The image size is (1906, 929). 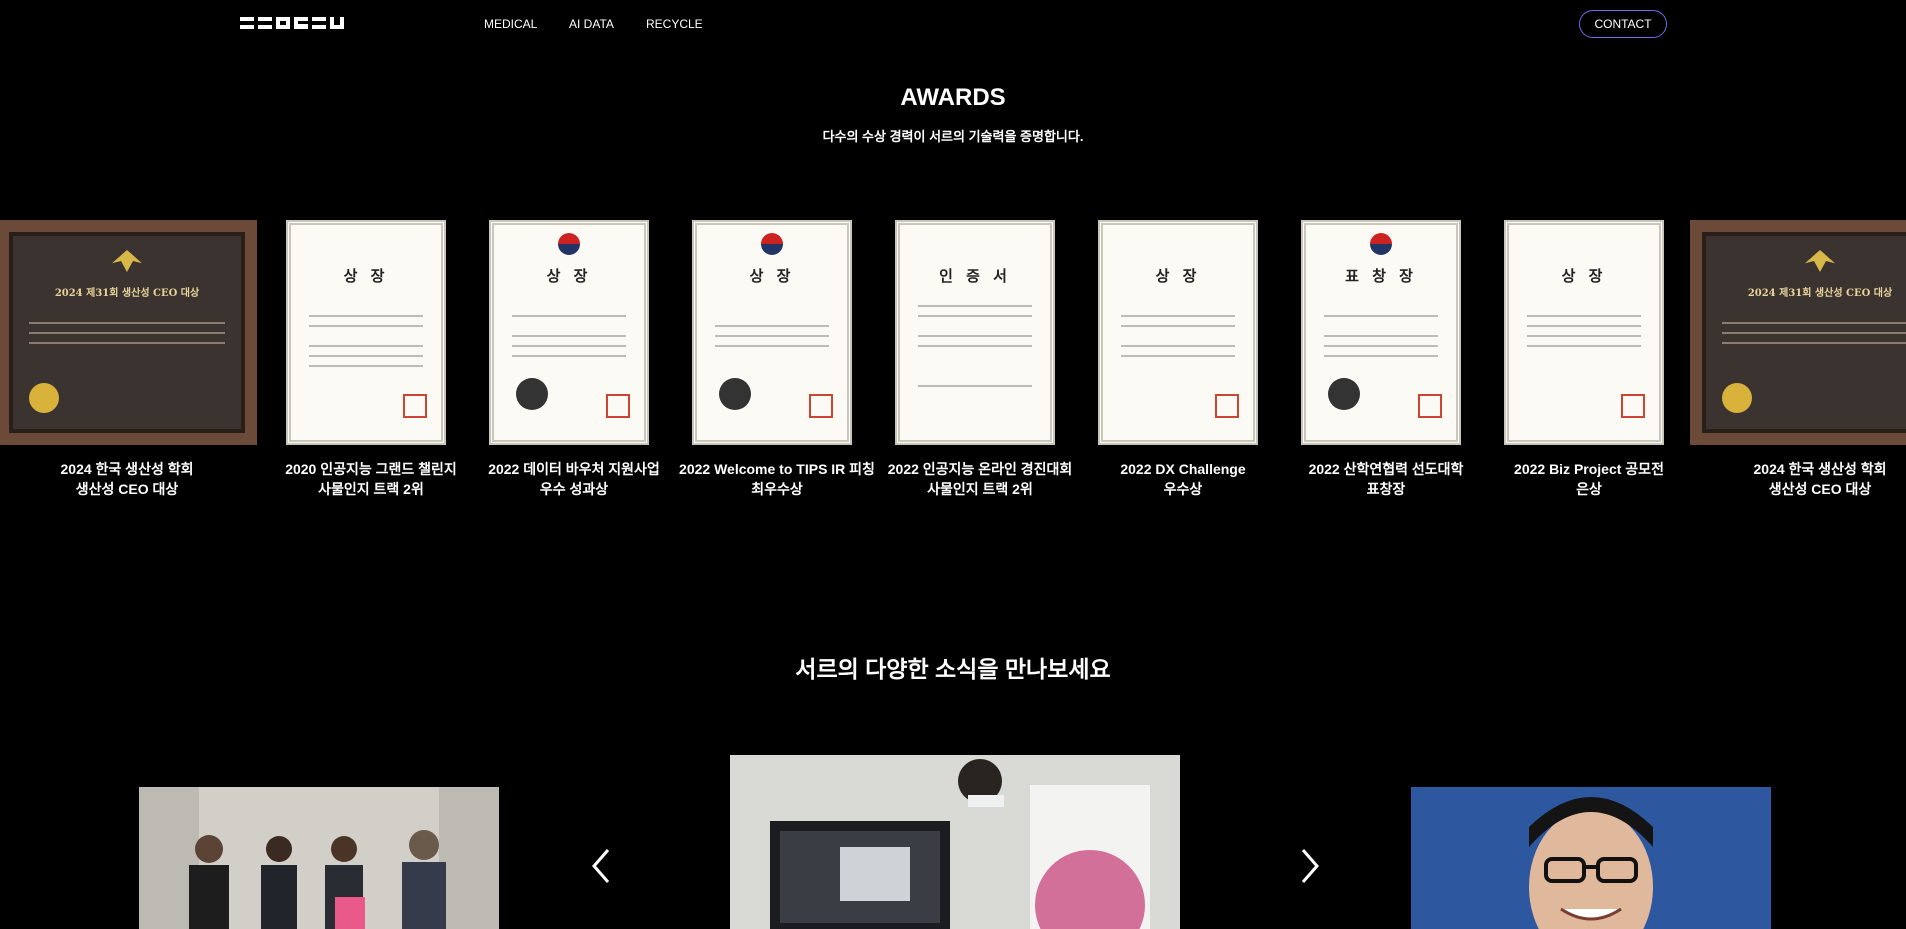 I want to click on news-card-center, so click(x=955, y=842).